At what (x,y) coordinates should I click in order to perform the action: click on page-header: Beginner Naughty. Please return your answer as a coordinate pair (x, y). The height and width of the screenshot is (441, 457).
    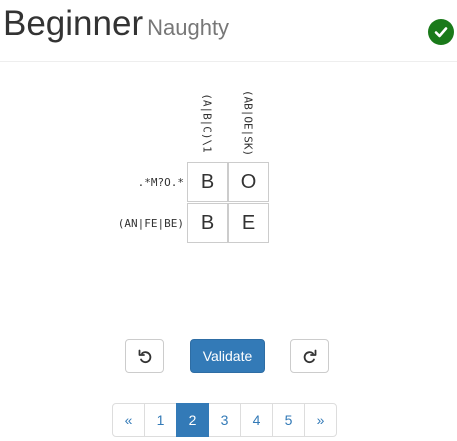
    Looking at the image, I should click on (228, 31).